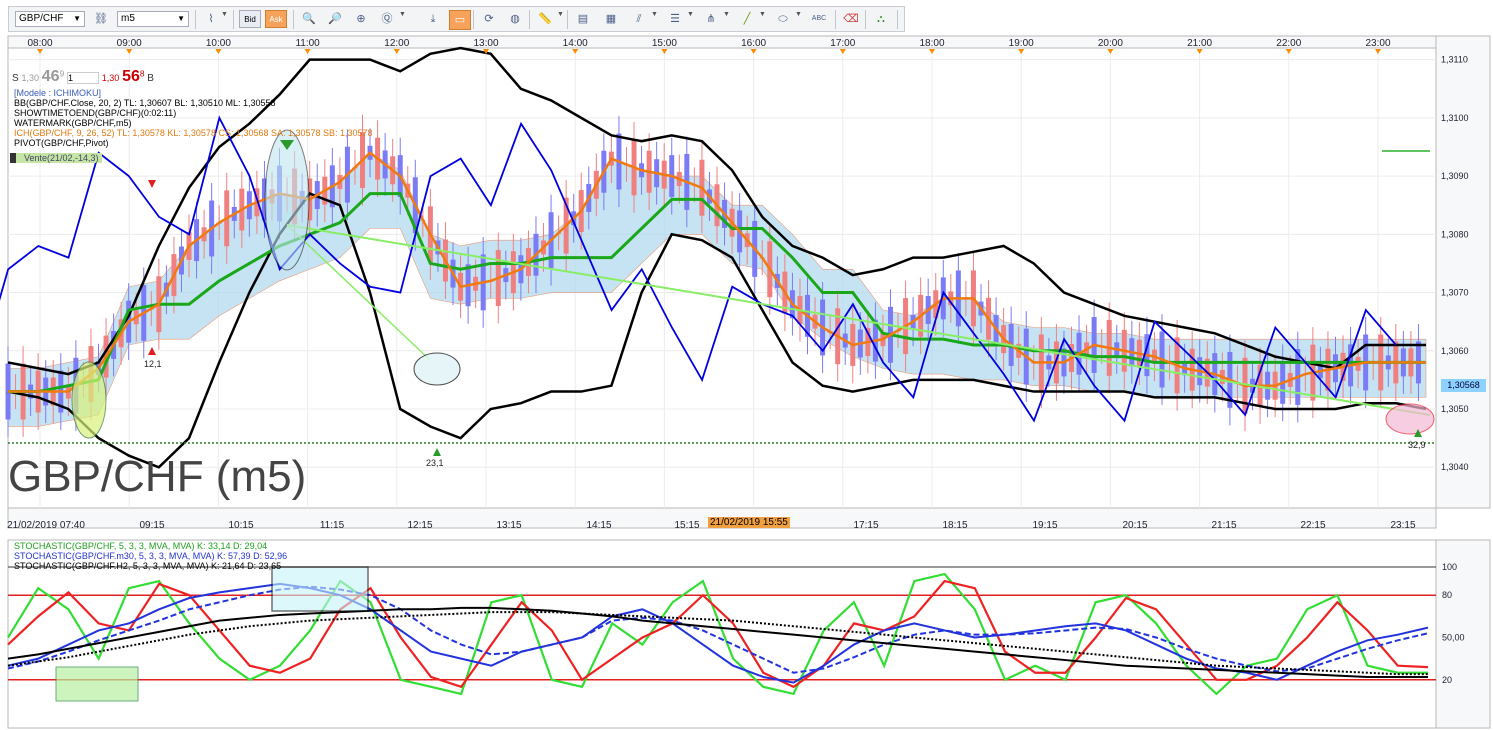  What do you see at coordinates (332, 525) in the screenshot?
I see `bottom-time-label: 11:15` at bounding box center [332, 525].